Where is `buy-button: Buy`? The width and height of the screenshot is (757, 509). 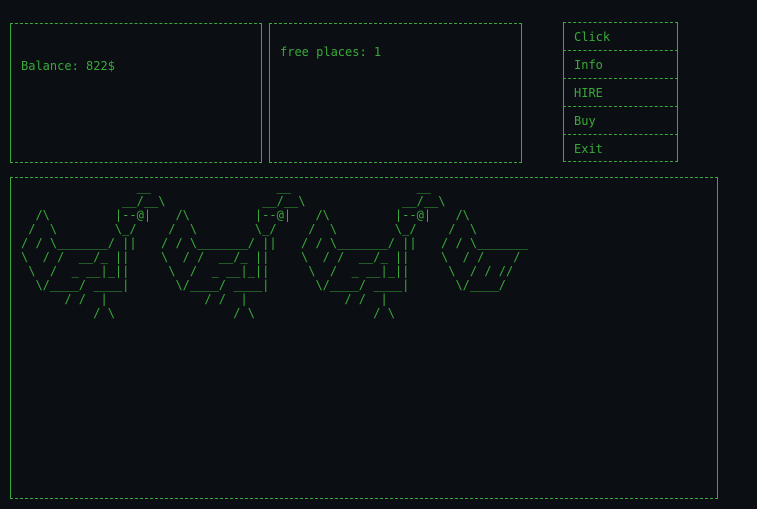
buy-button: Buy is located at coordinates (620, 120).